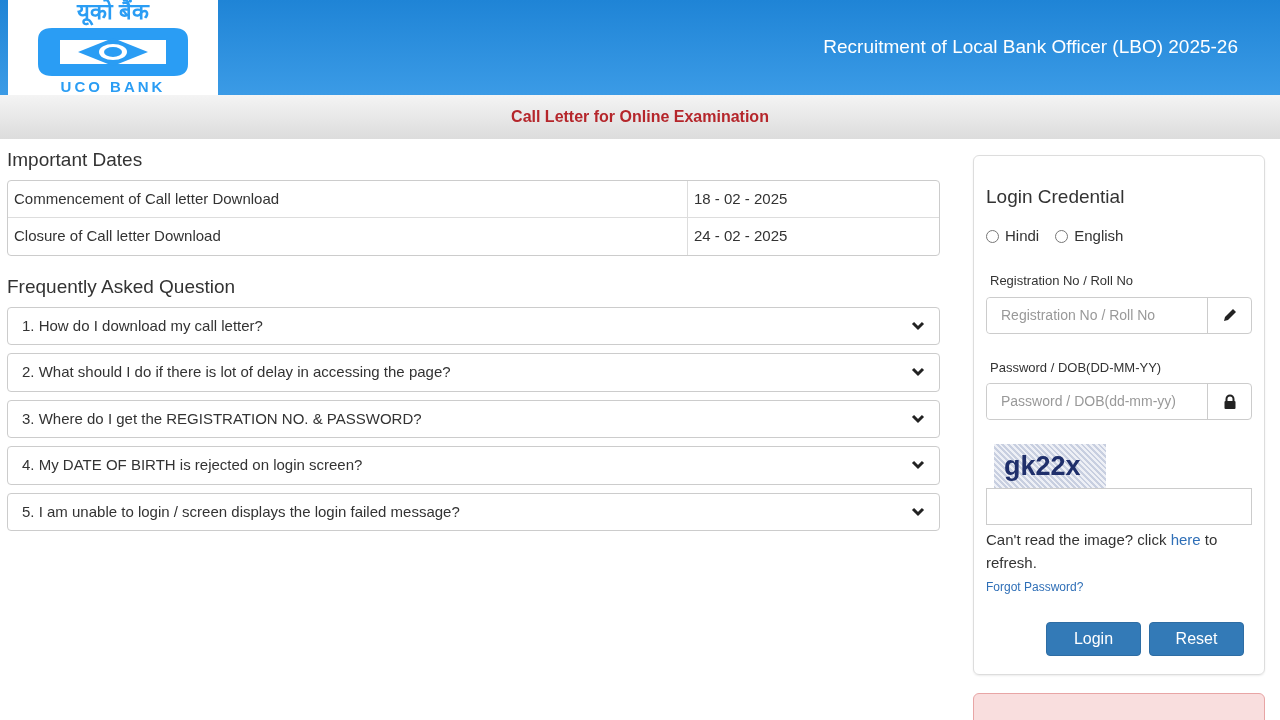  What do you see at coordinates (75, 160) in the screenshot?
I see `section-heading: Important Dates` at bounding box center [75, 160].